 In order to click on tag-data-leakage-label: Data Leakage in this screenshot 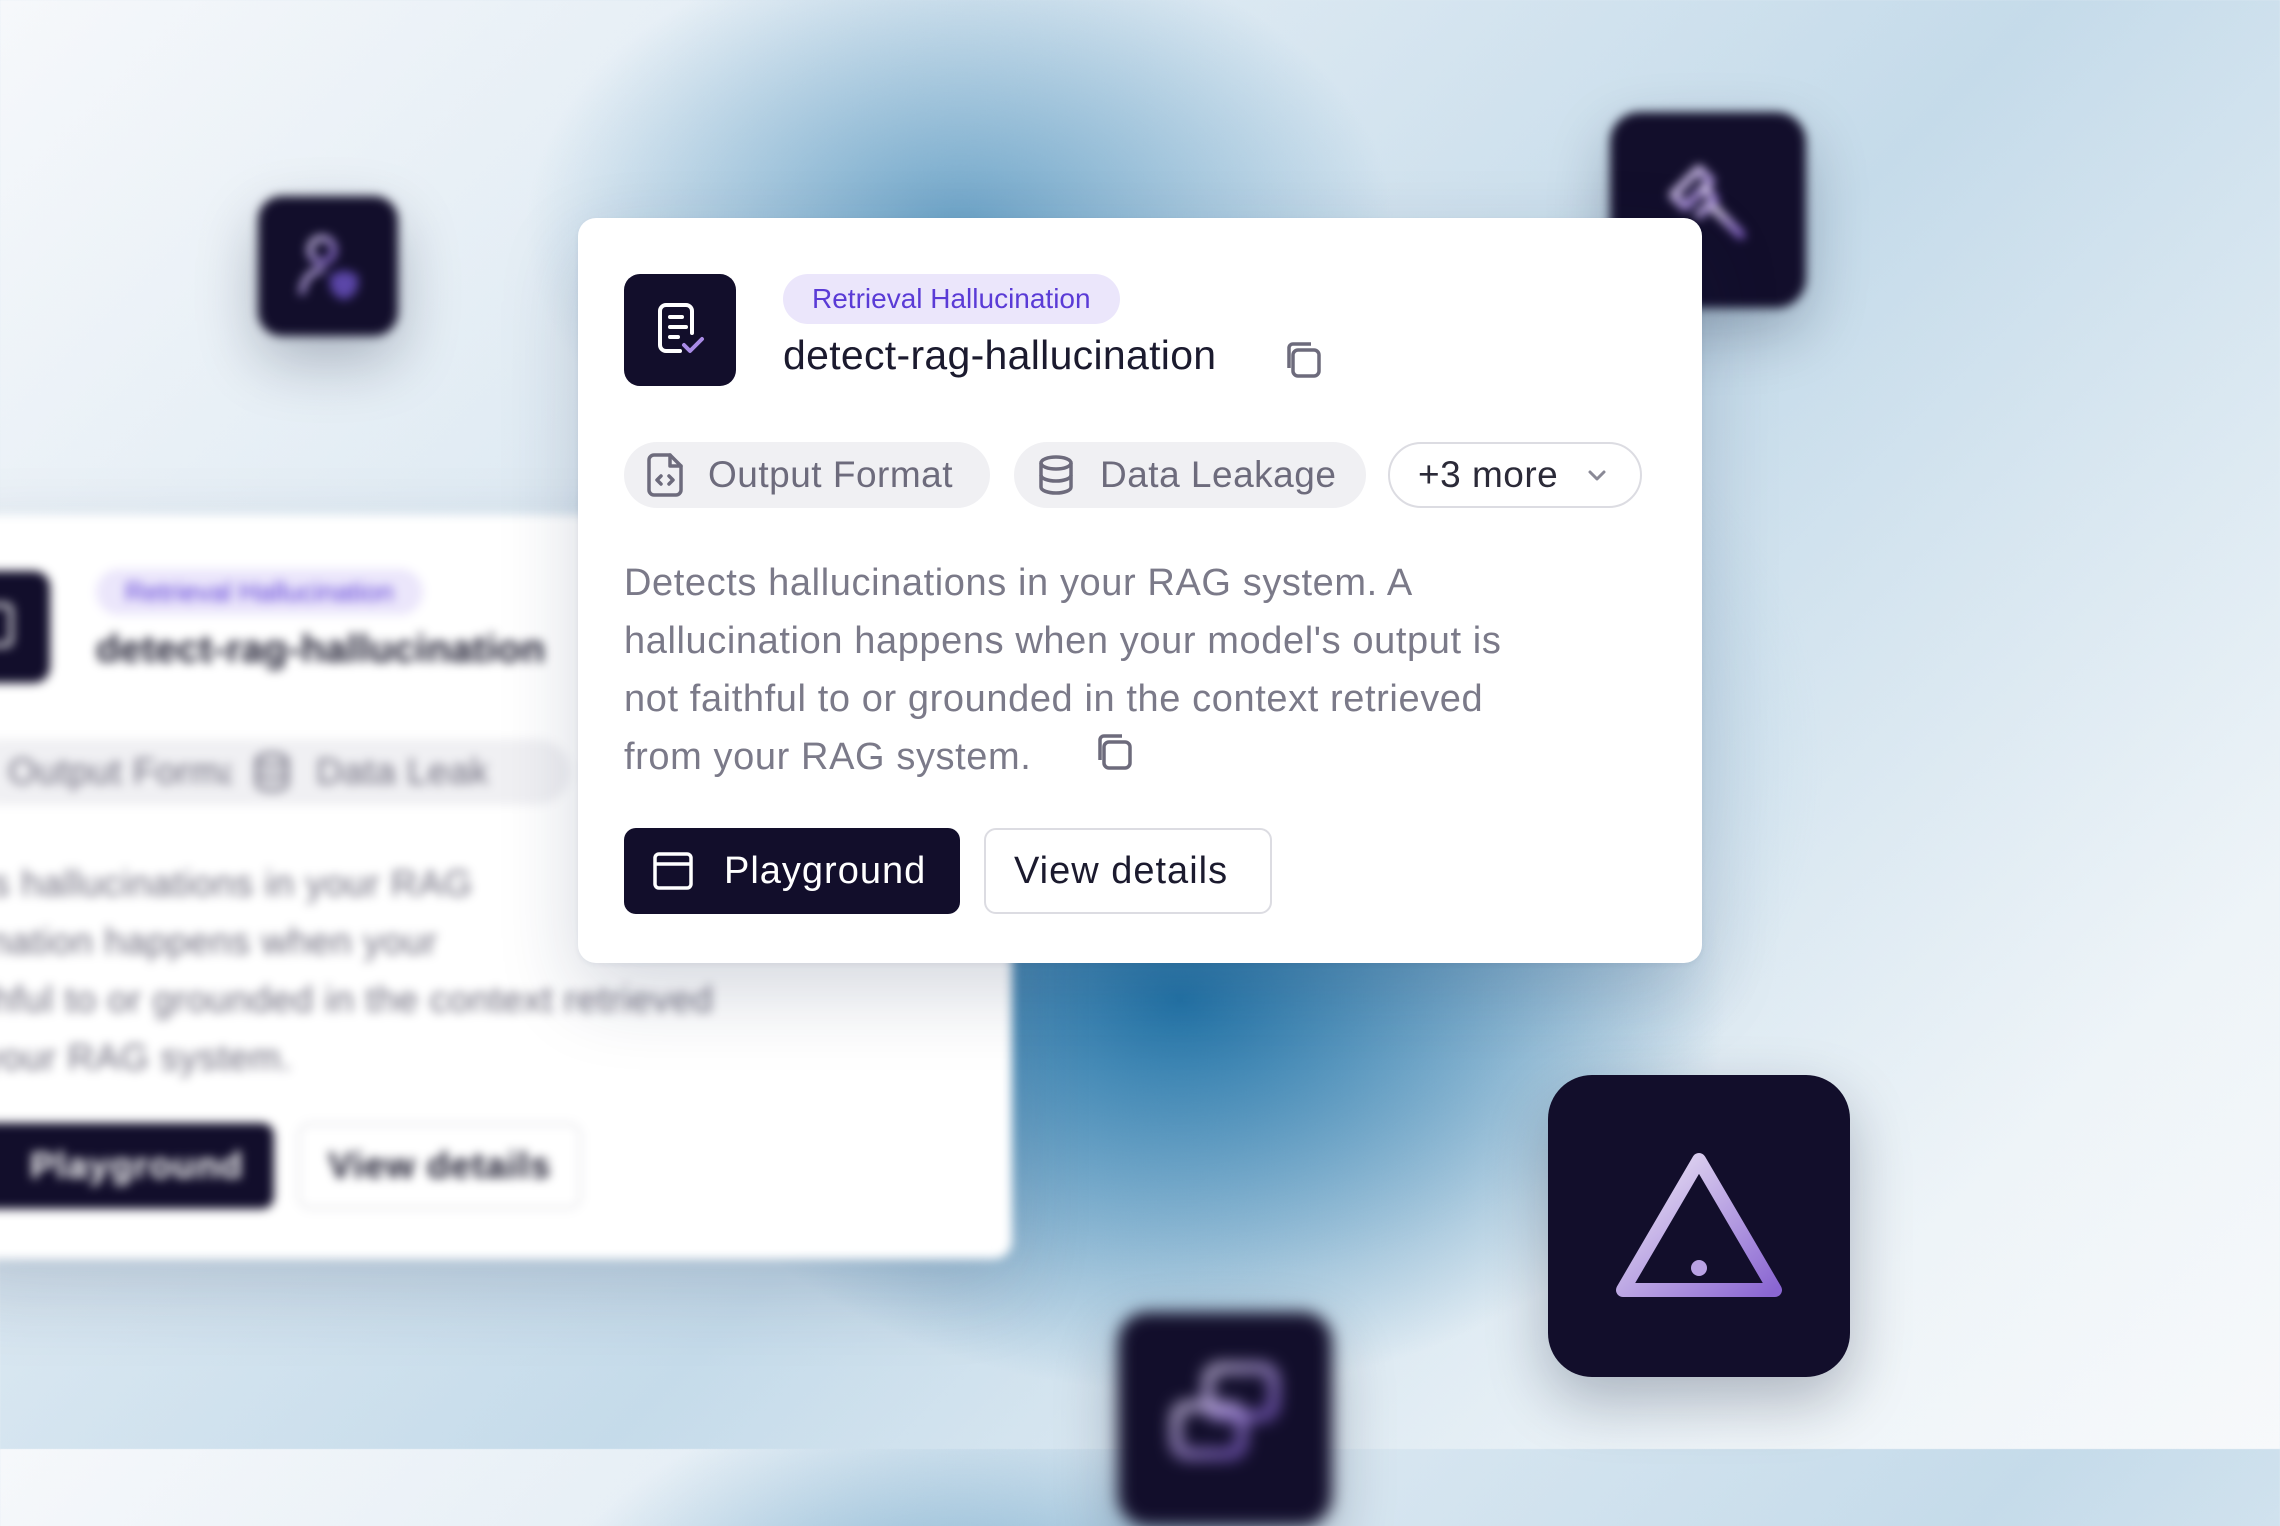, I will do `click(1218, 474)`.